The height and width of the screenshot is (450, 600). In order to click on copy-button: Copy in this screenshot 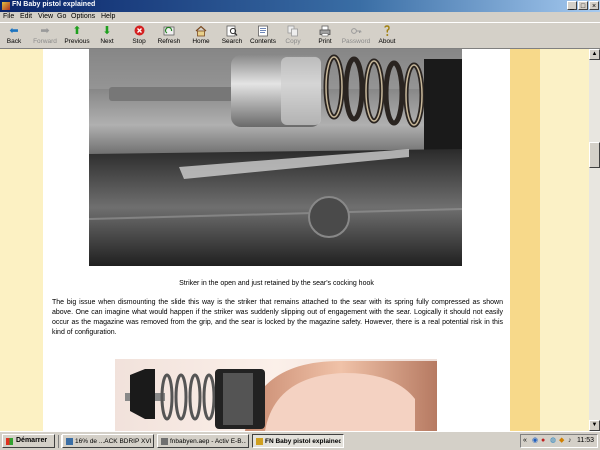, I will do `click(293, 36)`.